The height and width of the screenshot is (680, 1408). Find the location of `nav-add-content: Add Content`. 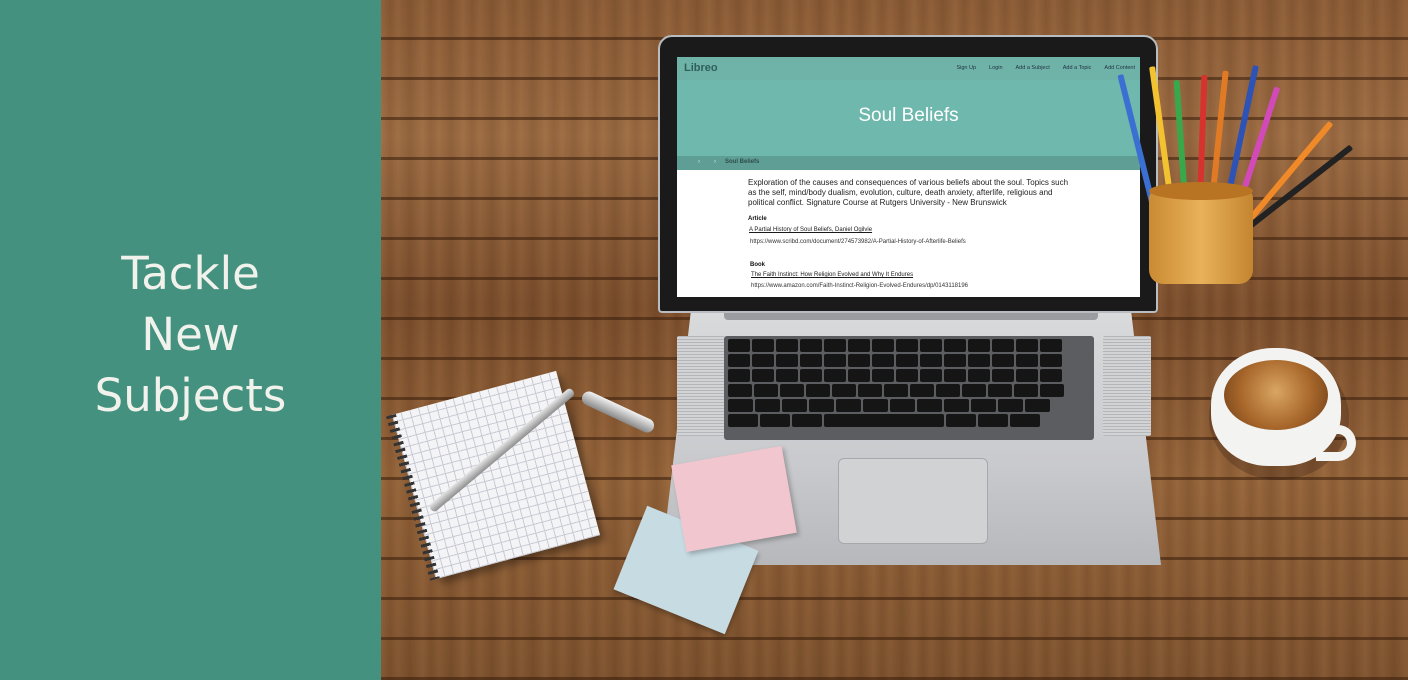

nav-add-content: Add Content is located at coordinates (1119, 68).